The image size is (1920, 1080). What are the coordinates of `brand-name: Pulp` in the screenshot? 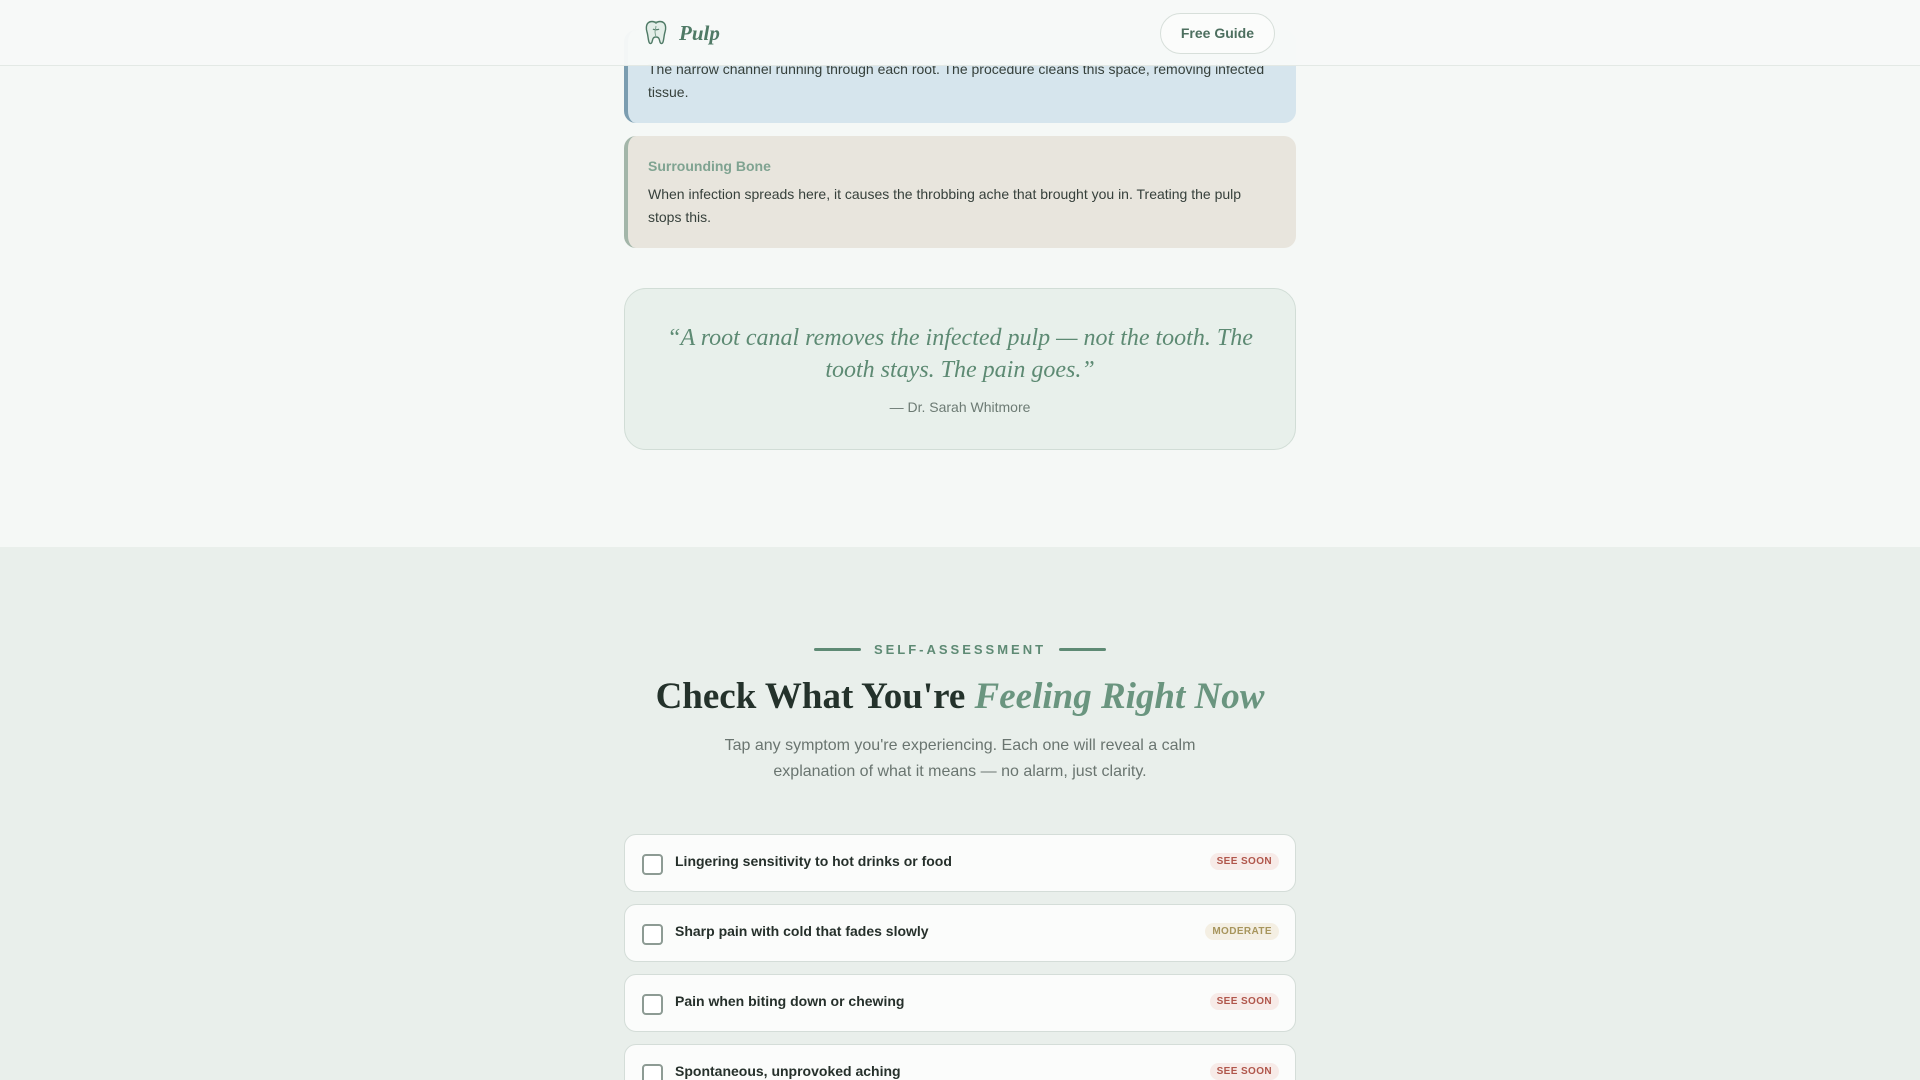 It's located at (699, 32).